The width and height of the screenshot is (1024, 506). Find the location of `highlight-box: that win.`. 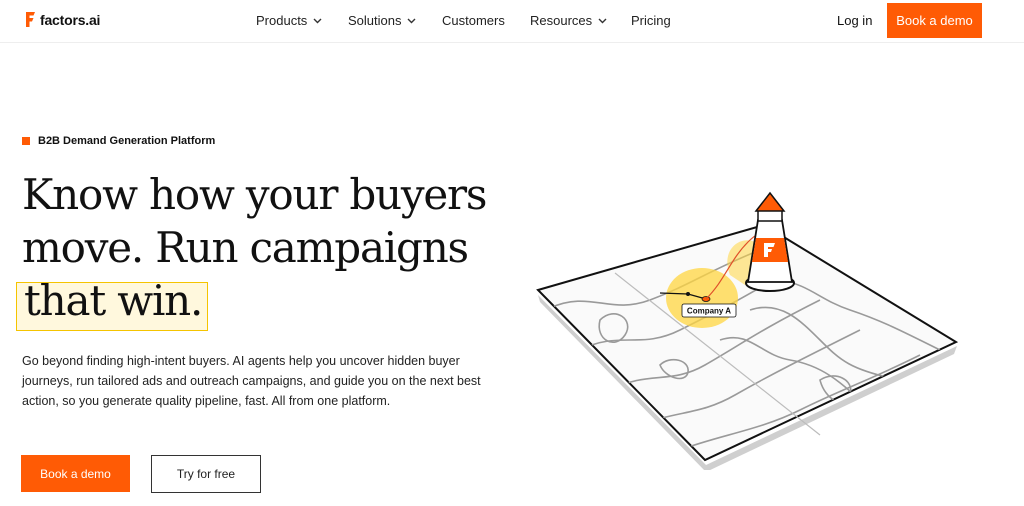

highlight-box: that win. is located at coordinates (112, 302).